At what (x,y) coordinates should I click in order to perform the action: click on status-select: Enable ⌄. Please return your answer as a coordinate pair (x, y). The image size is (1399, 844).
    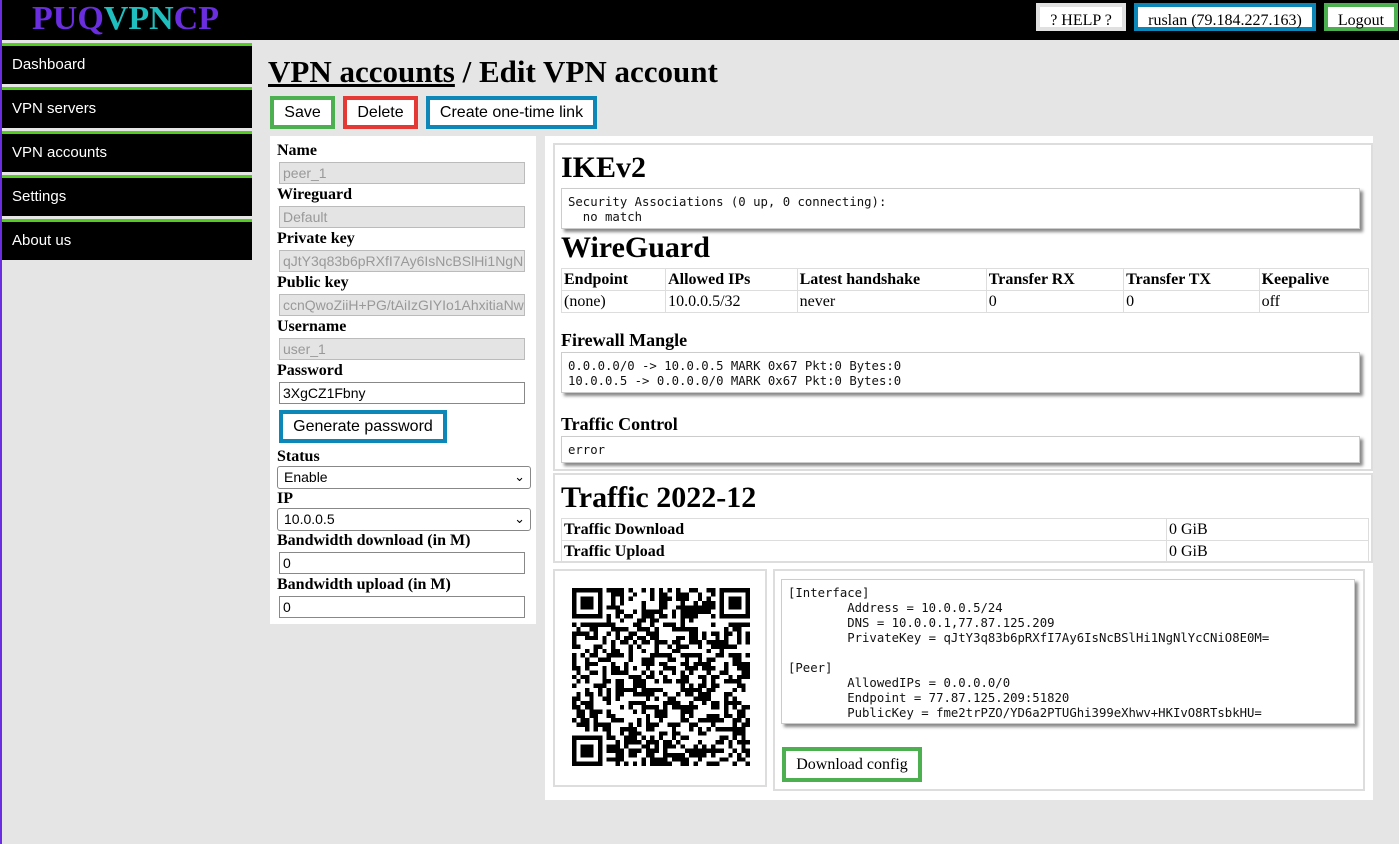
    Looking at the image, I should click on (404, 477).